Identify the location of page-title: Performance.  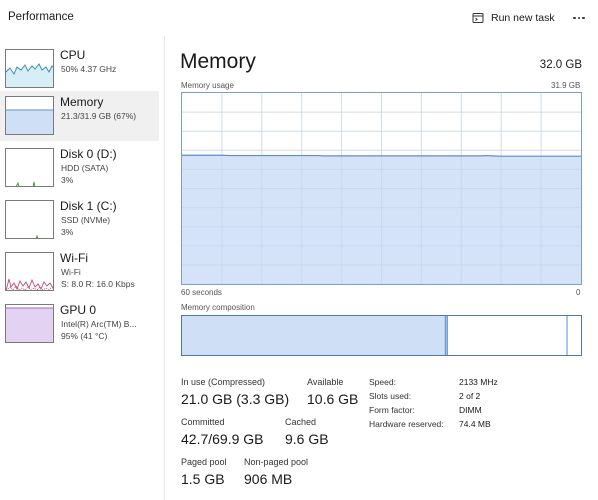
(41, 17).